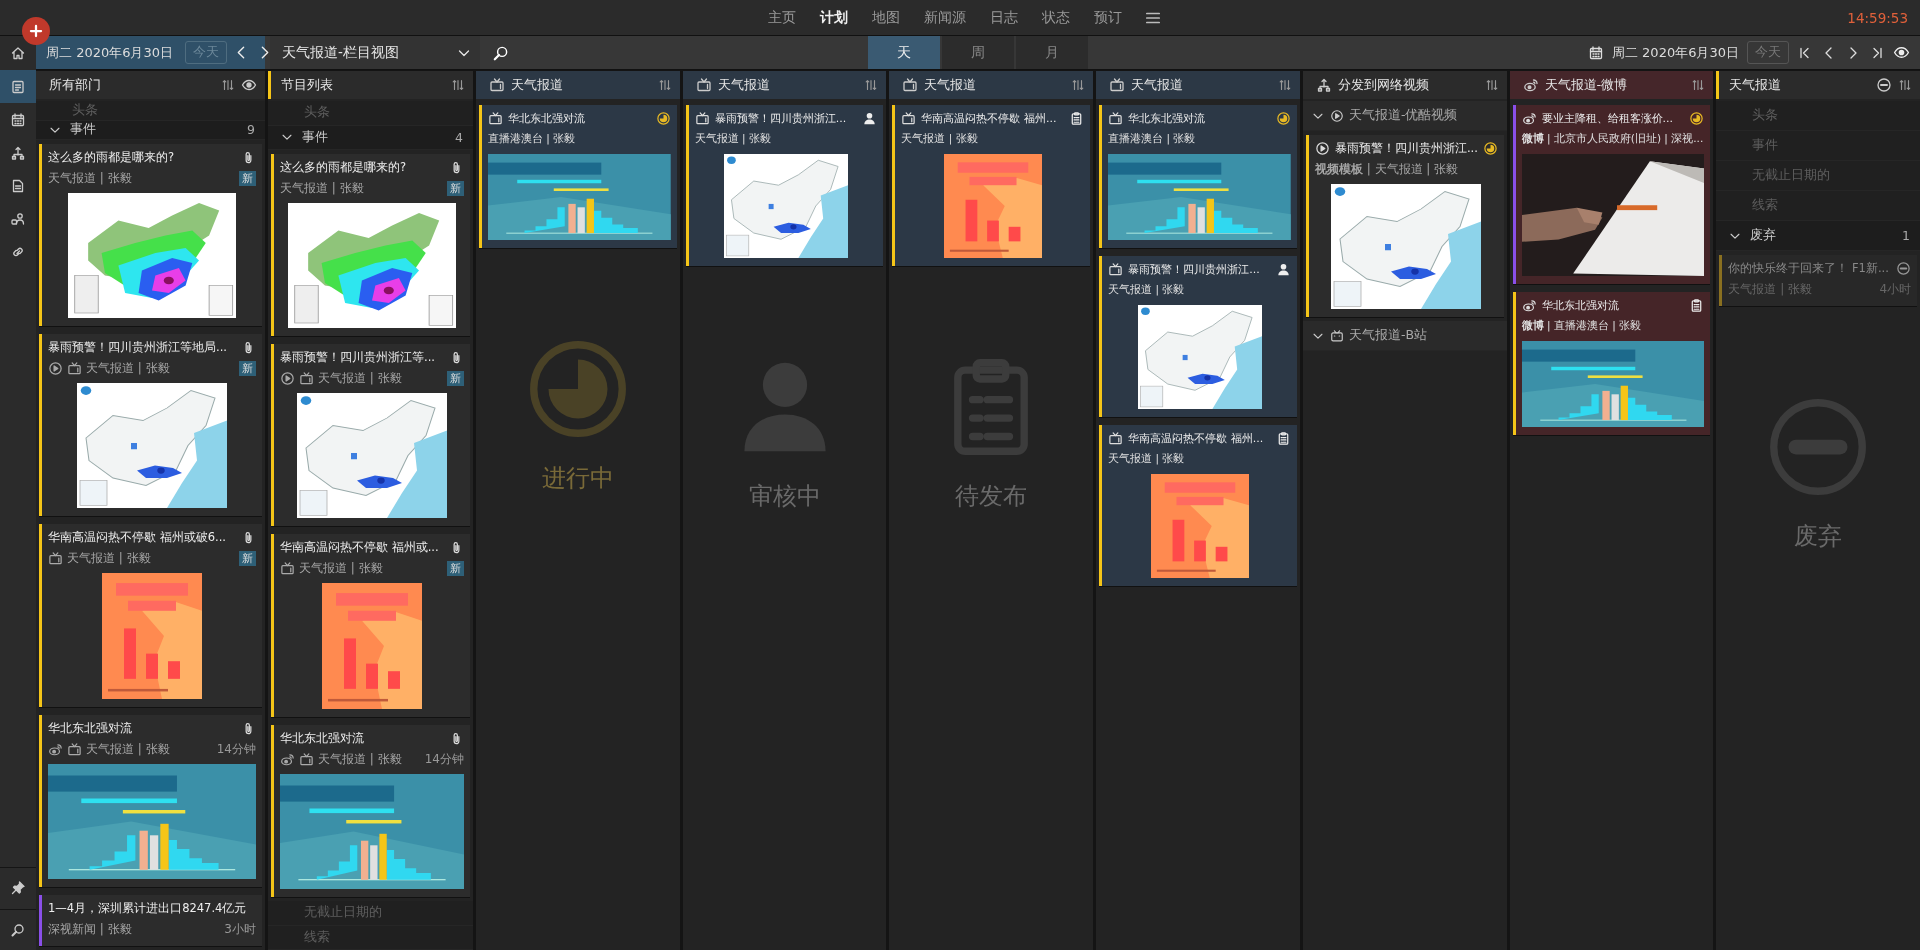 The height and width of the screenshot is (950, 1920). Describe the element at coordinates (834, 17) in the screenshot. I see `nav-tab: 计划` at that location.